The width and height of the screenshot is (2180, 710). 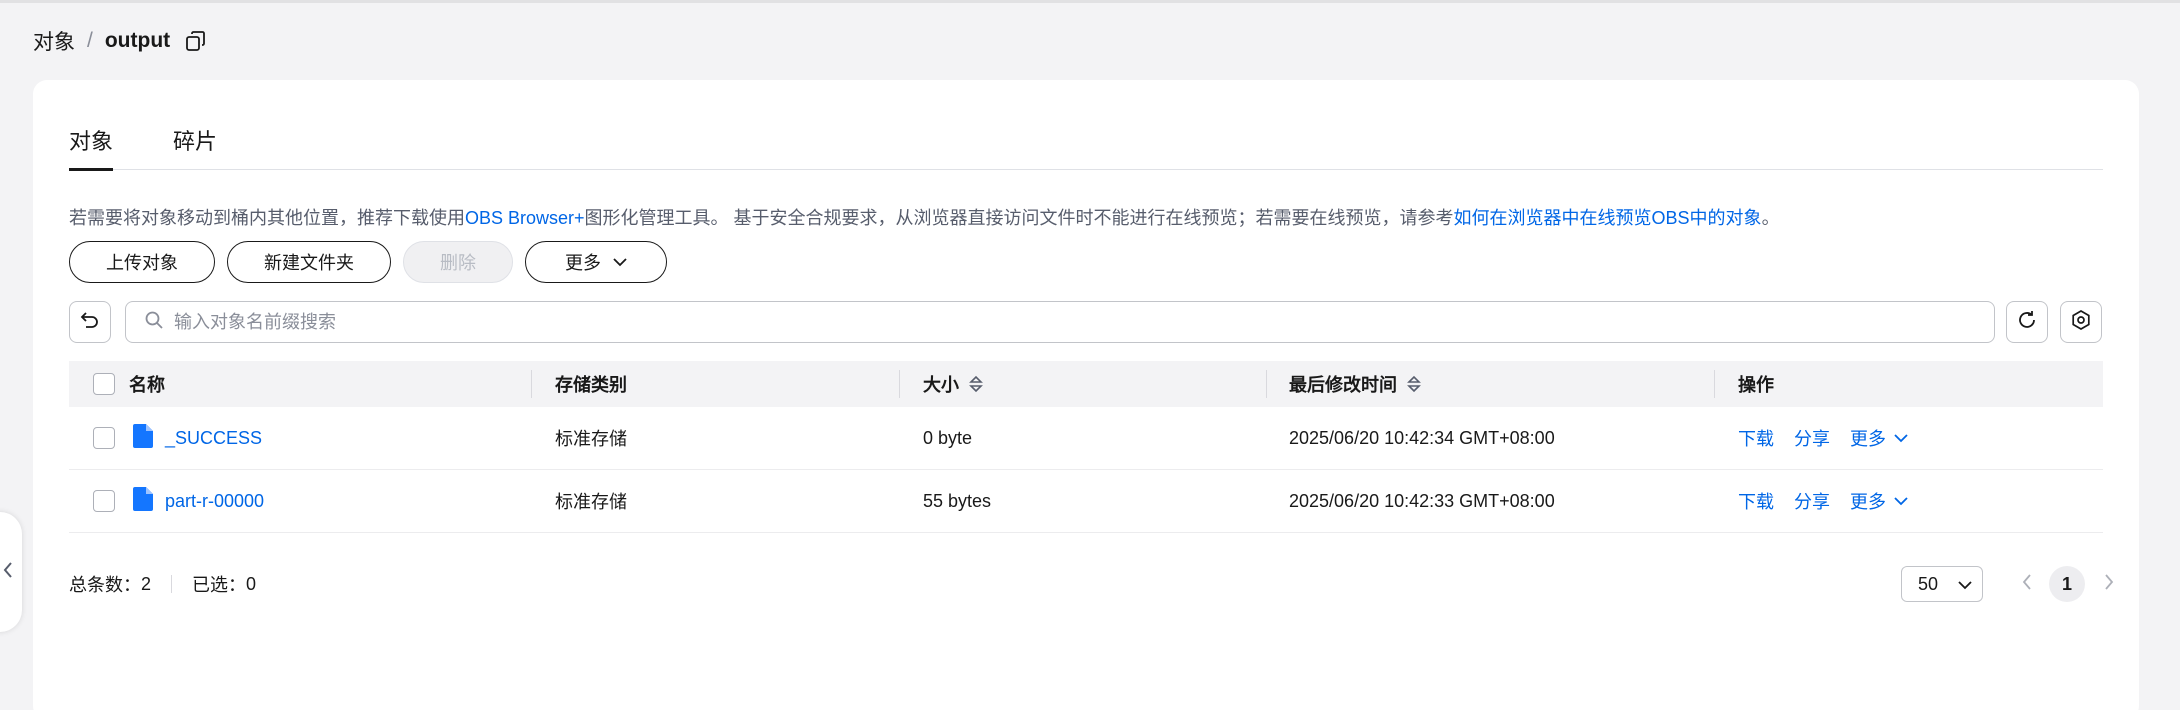 I want to click on back-button, so click(x=90, y=322).